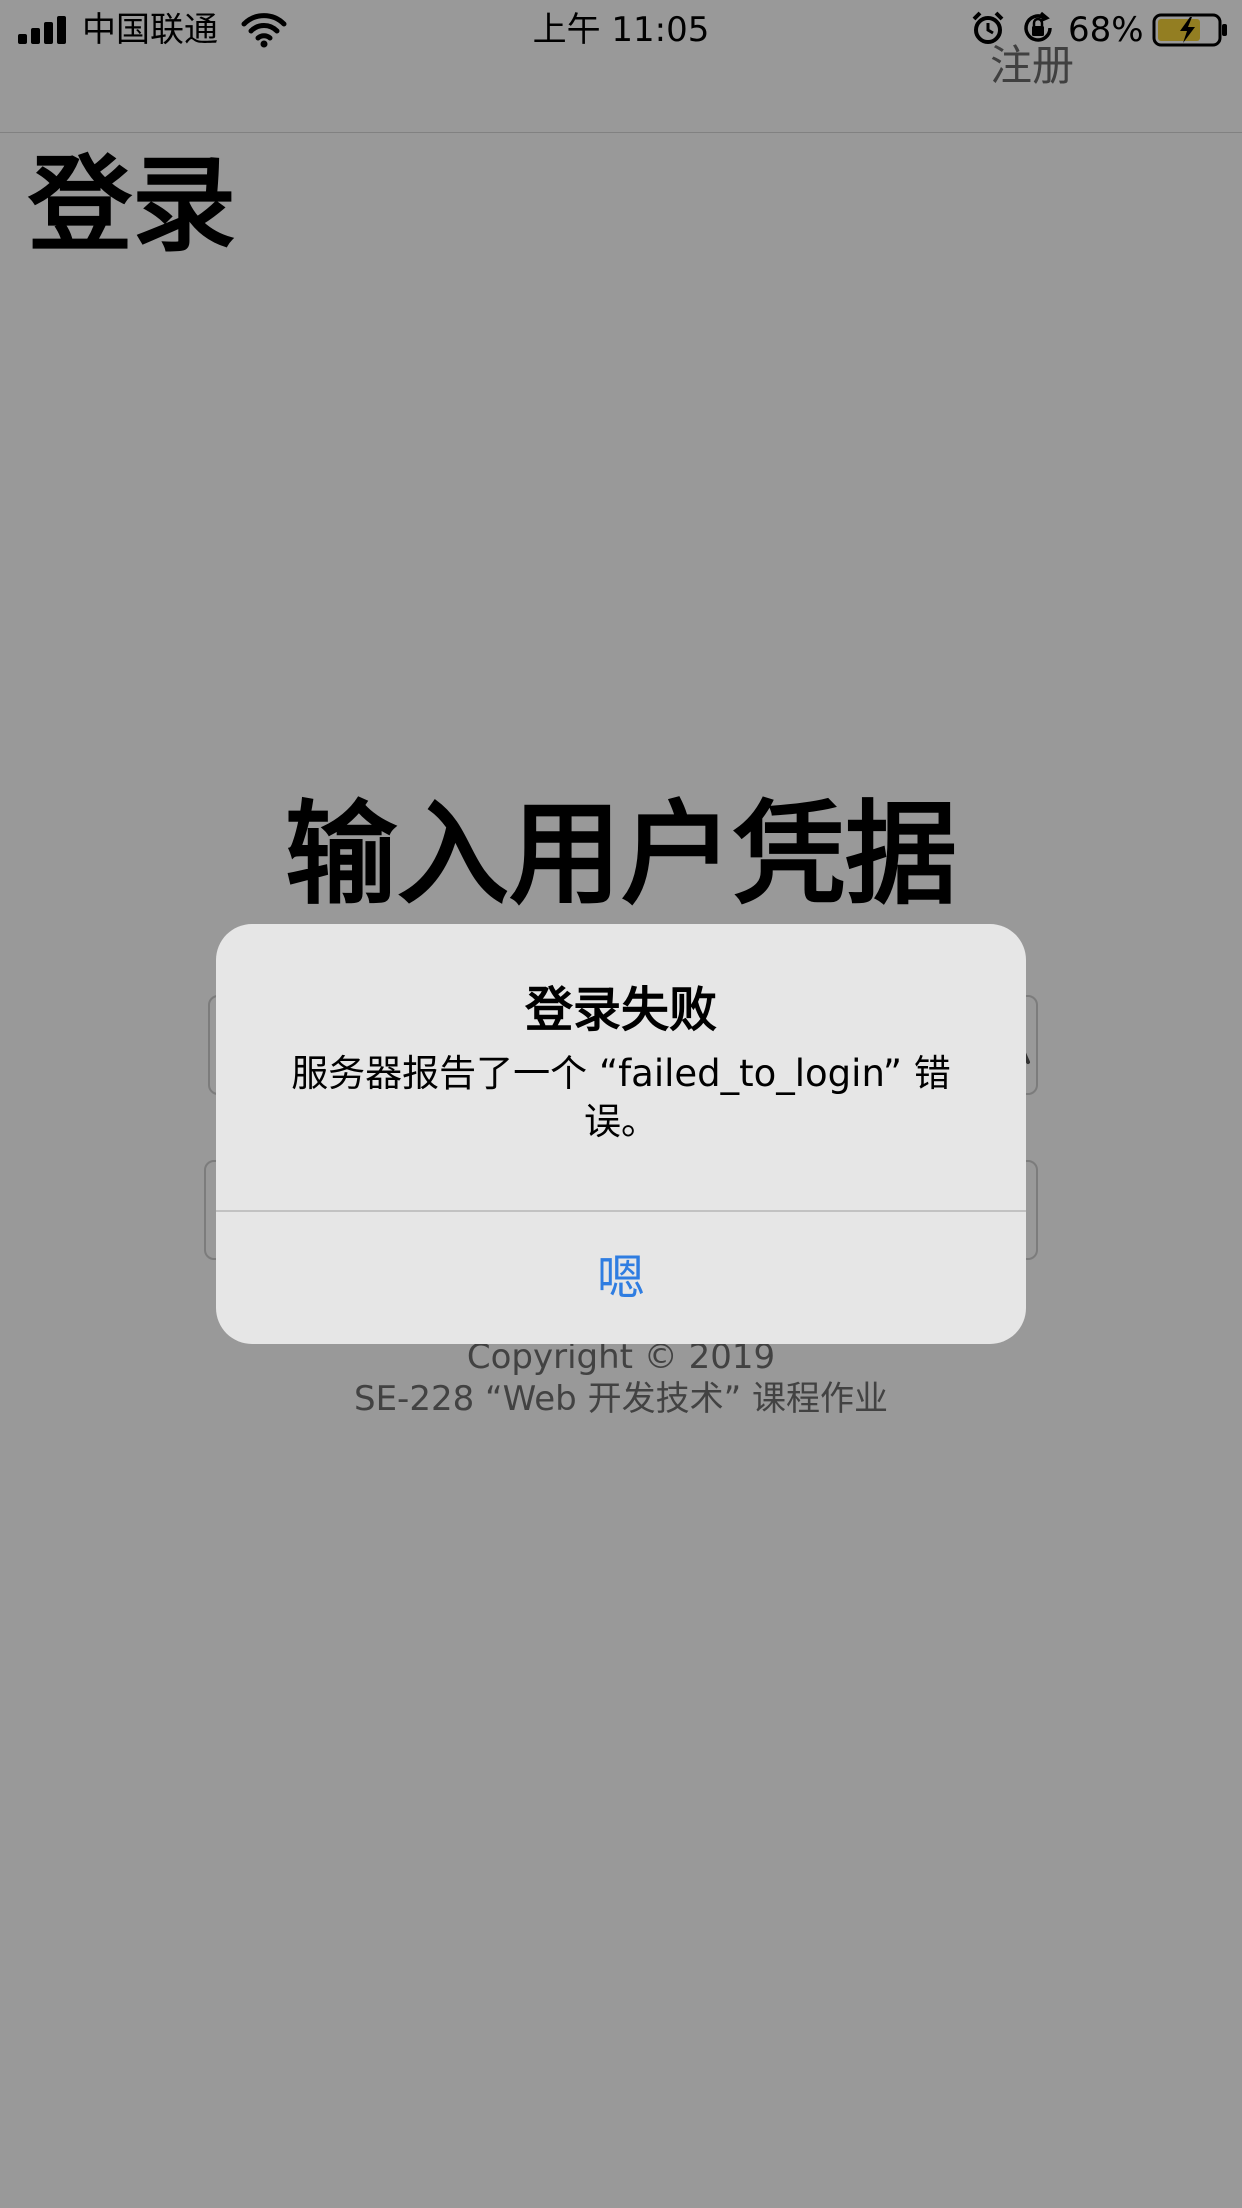 The height and width of the screenshot is (2208, 1242). What do you see at coordinates (621, 1278) in the screenshot?
I see `alert-ok-button: 嗯` at bounding box center [621, 1278].